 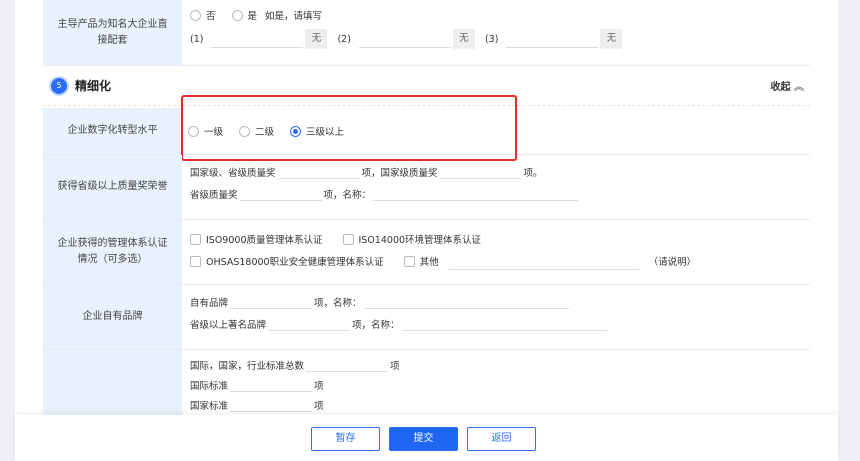 I want to click on checkbox-iso14000, so click(x=348, y=239).